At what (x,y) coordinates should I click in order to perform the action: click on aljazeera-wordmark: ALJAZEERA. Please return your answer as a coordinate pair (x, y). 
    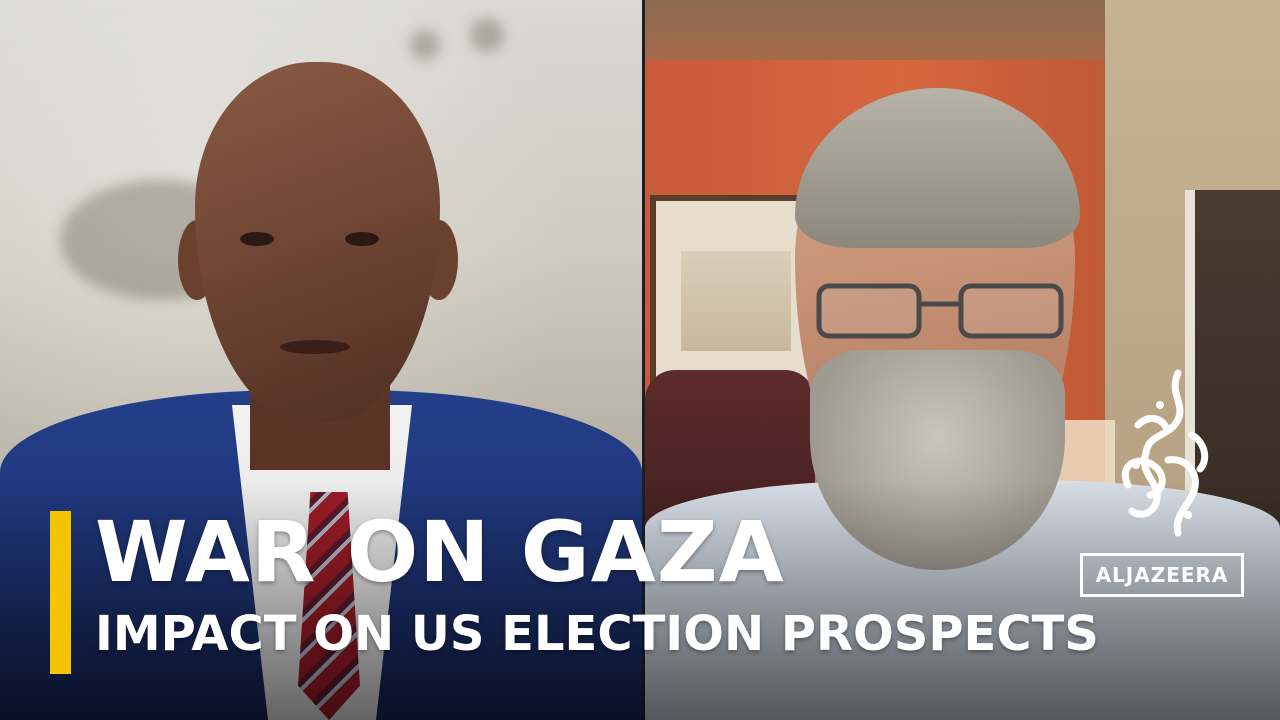
    Looking at the image, I should click on (1162, 575).